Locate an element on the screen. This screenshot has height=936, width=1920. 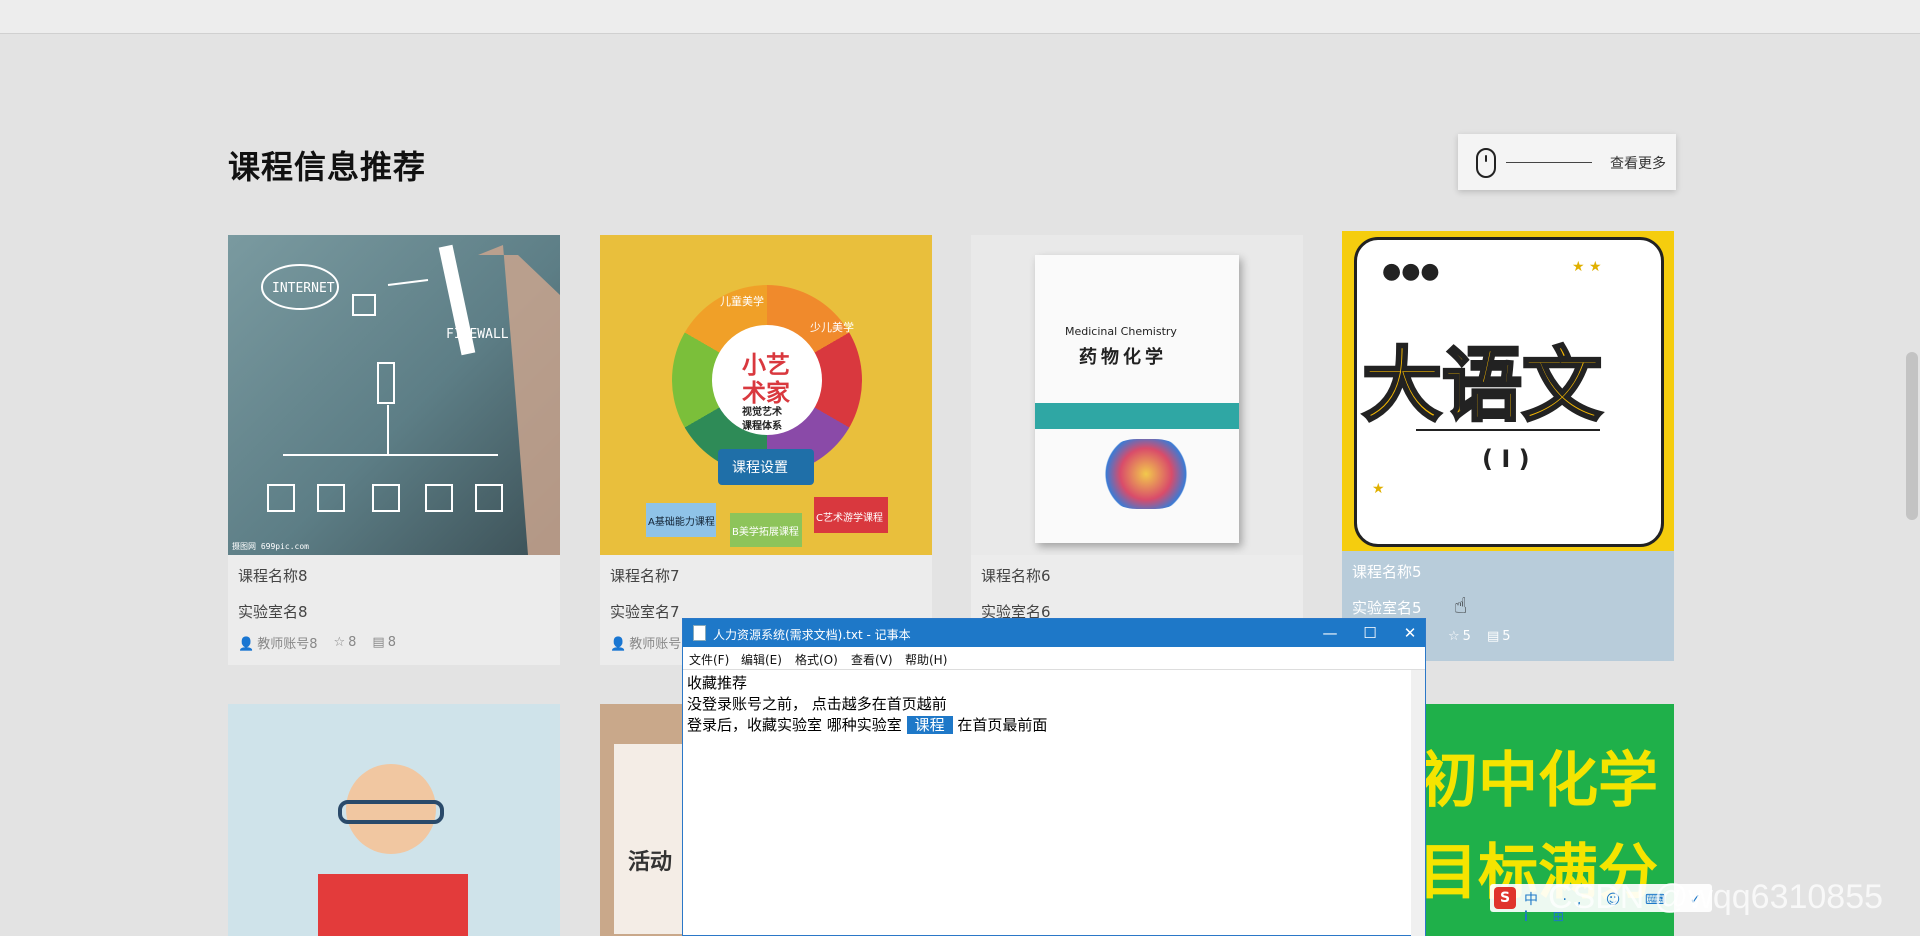
notepad-scrollbar is located at coordinates (1418, 803).